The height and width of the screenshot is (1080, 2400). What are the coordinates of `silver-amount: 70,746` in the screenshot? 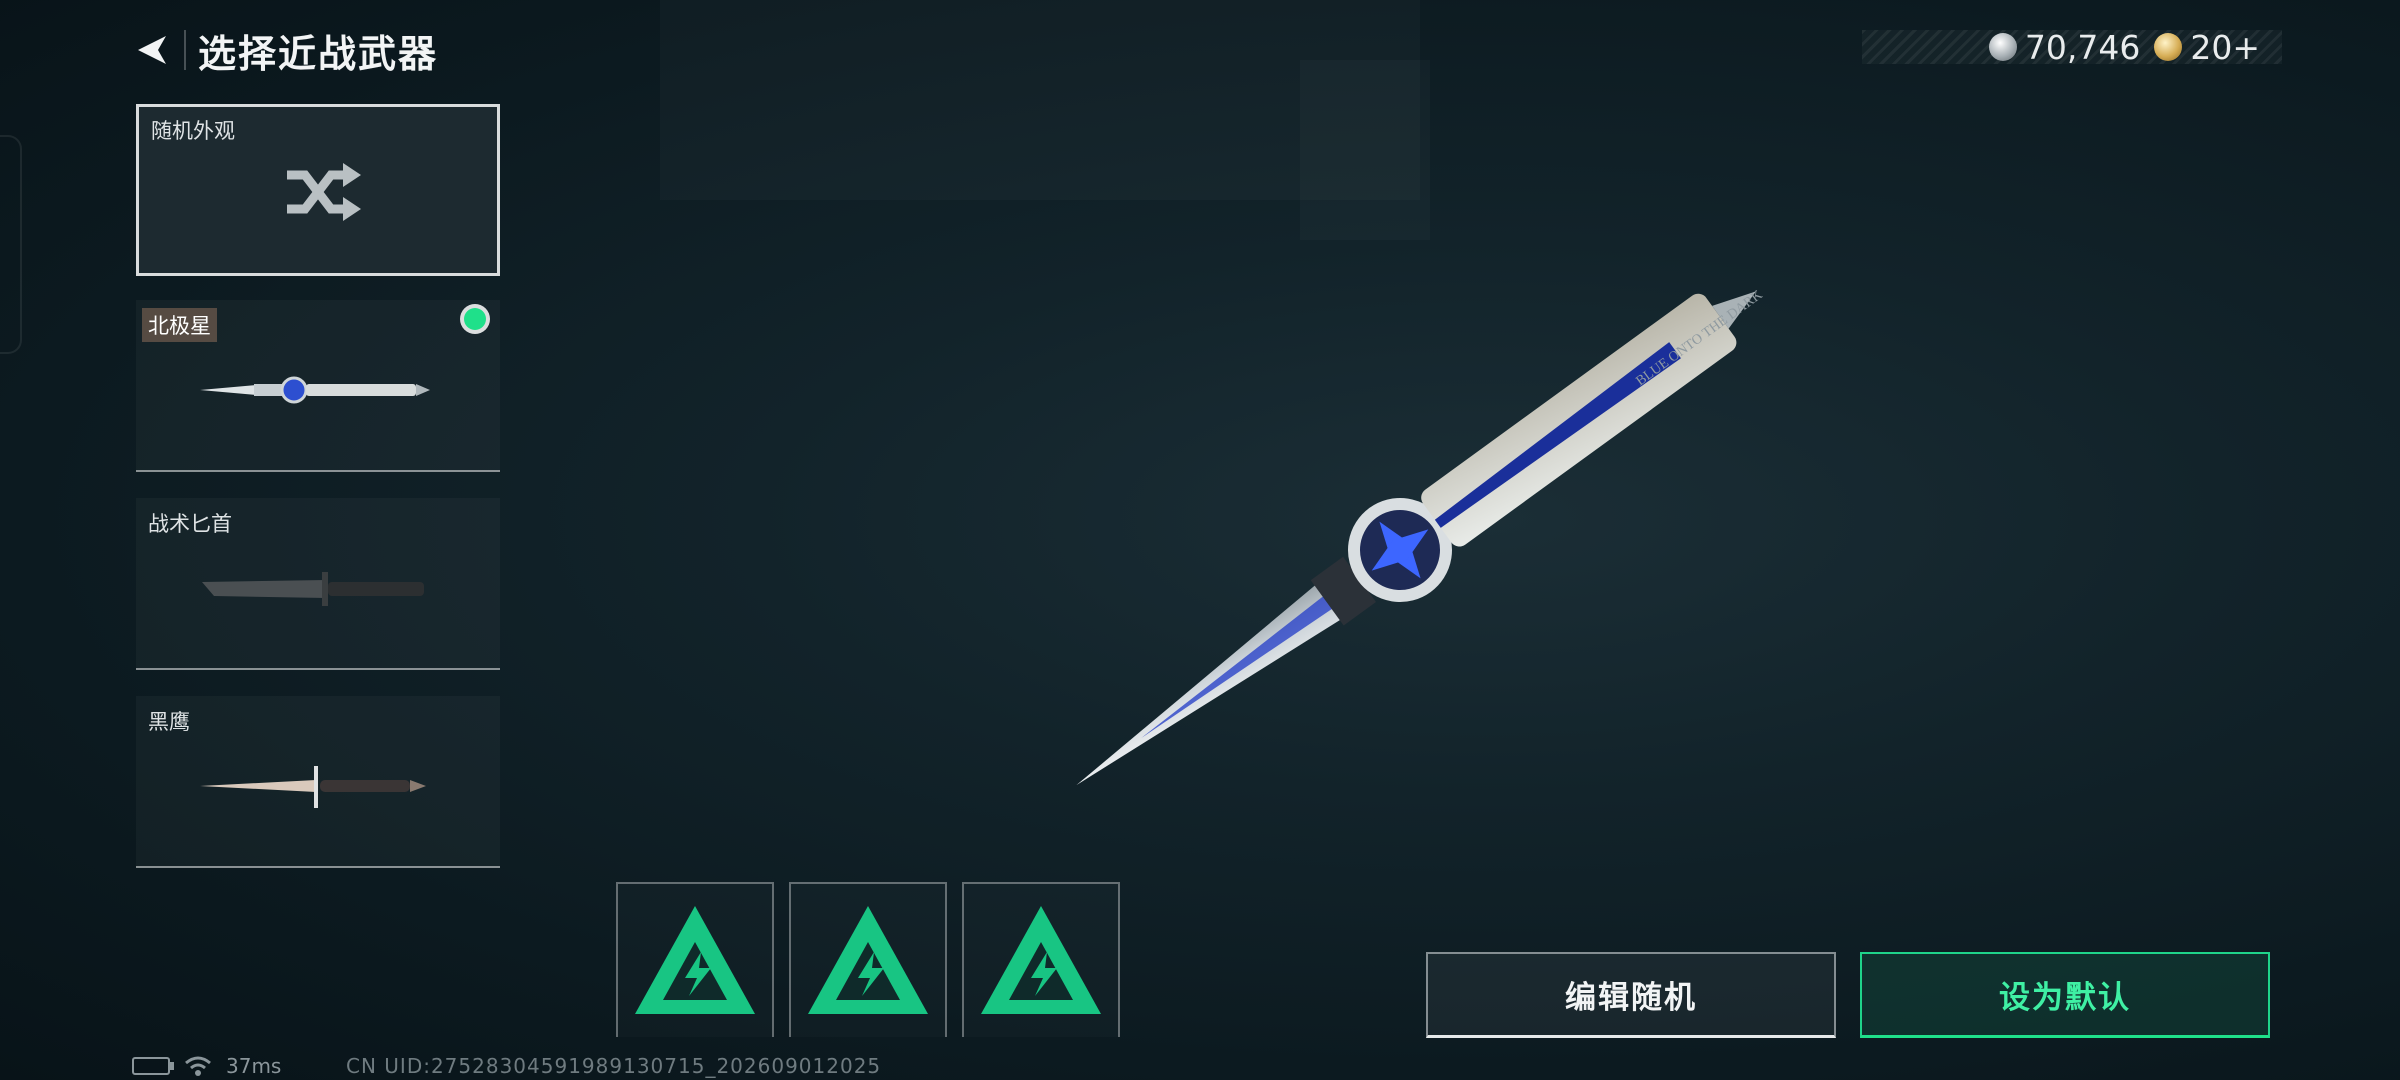 It's located at (2082, 47).